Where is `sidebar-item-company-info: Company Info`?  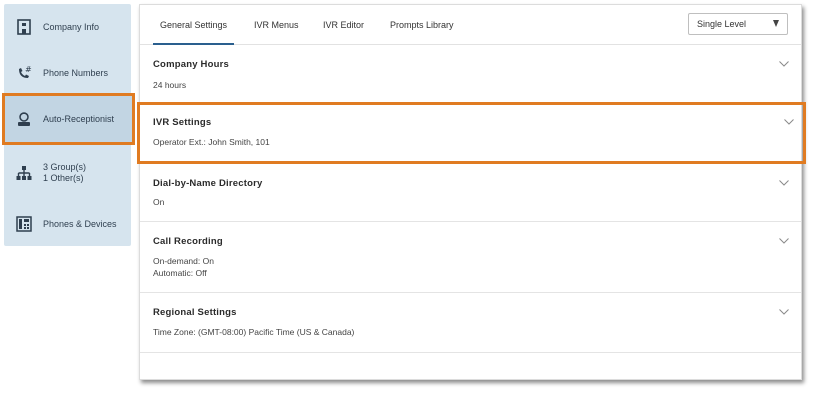 sidebar-item-company-info: Company Info is located at coordinates (67, 27).